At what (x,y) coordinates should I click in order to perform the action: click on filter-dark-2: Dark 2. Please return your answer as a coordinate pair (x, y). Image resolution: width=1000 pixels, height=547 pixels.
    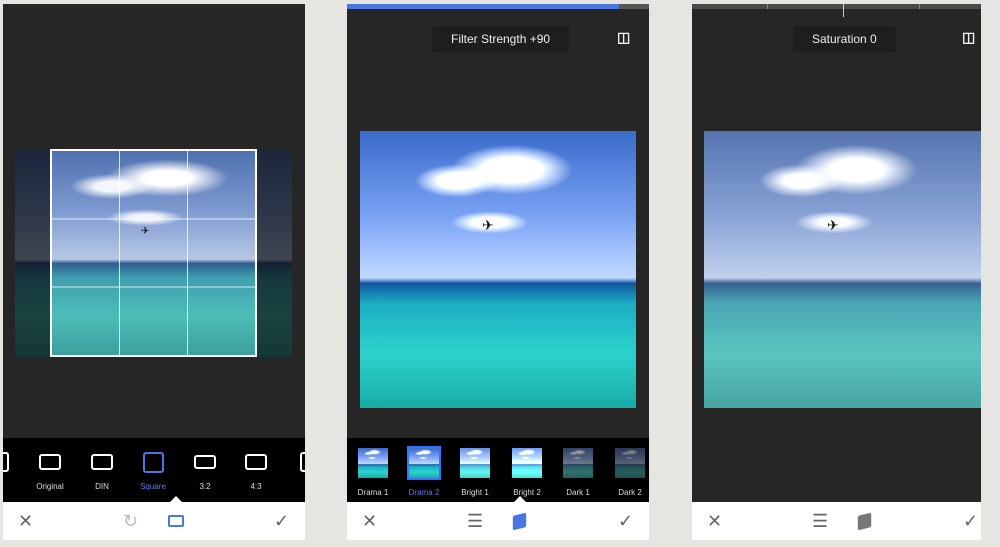
    Looking at the image, I should click on (628, 472).